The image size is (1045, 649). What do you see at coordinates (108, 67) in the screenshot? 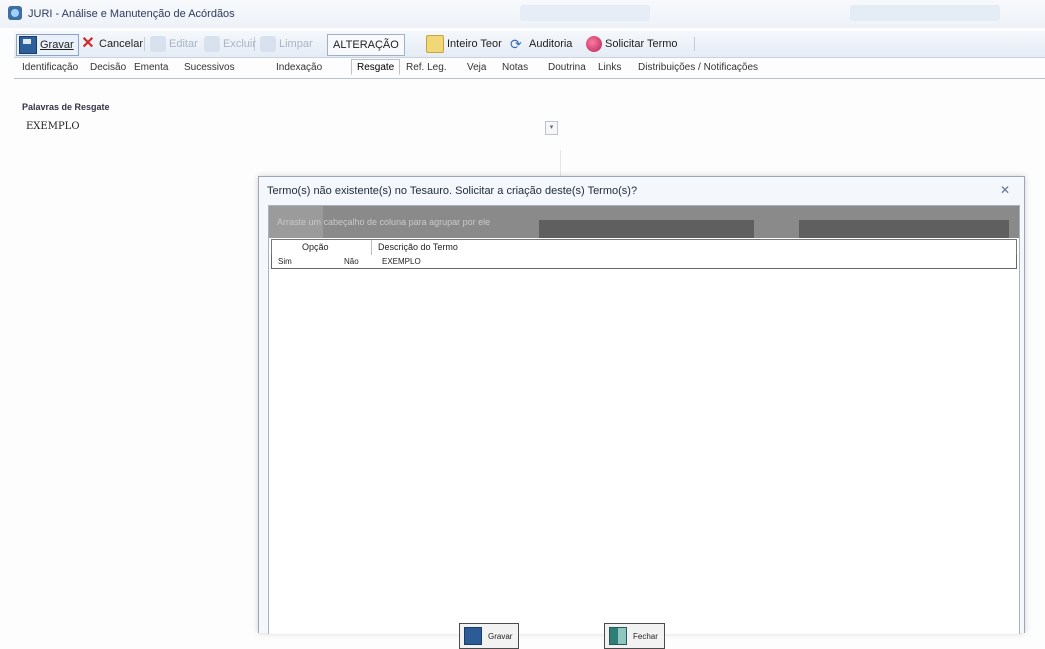
I see `tab-decisao: Decisão` at bounding box center [108, 67].